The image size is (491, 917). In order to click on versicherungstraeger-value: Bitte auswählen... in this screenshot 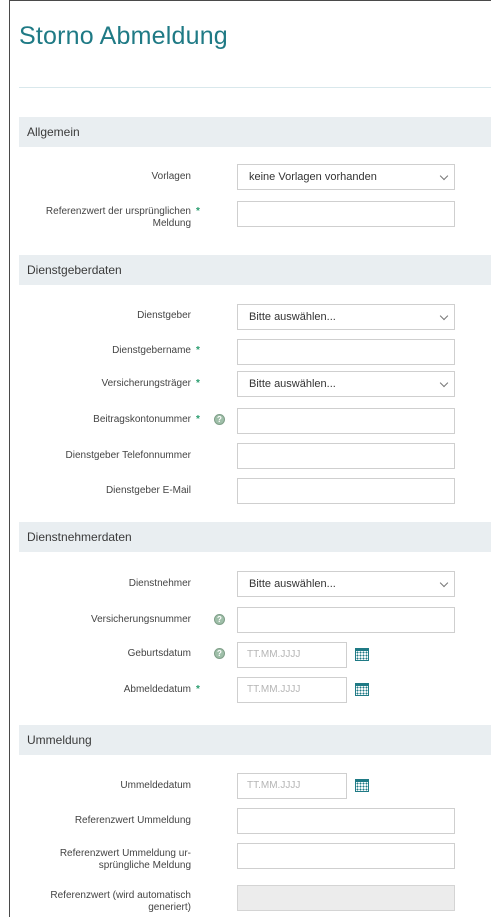, I will do `click(292, 384)`.